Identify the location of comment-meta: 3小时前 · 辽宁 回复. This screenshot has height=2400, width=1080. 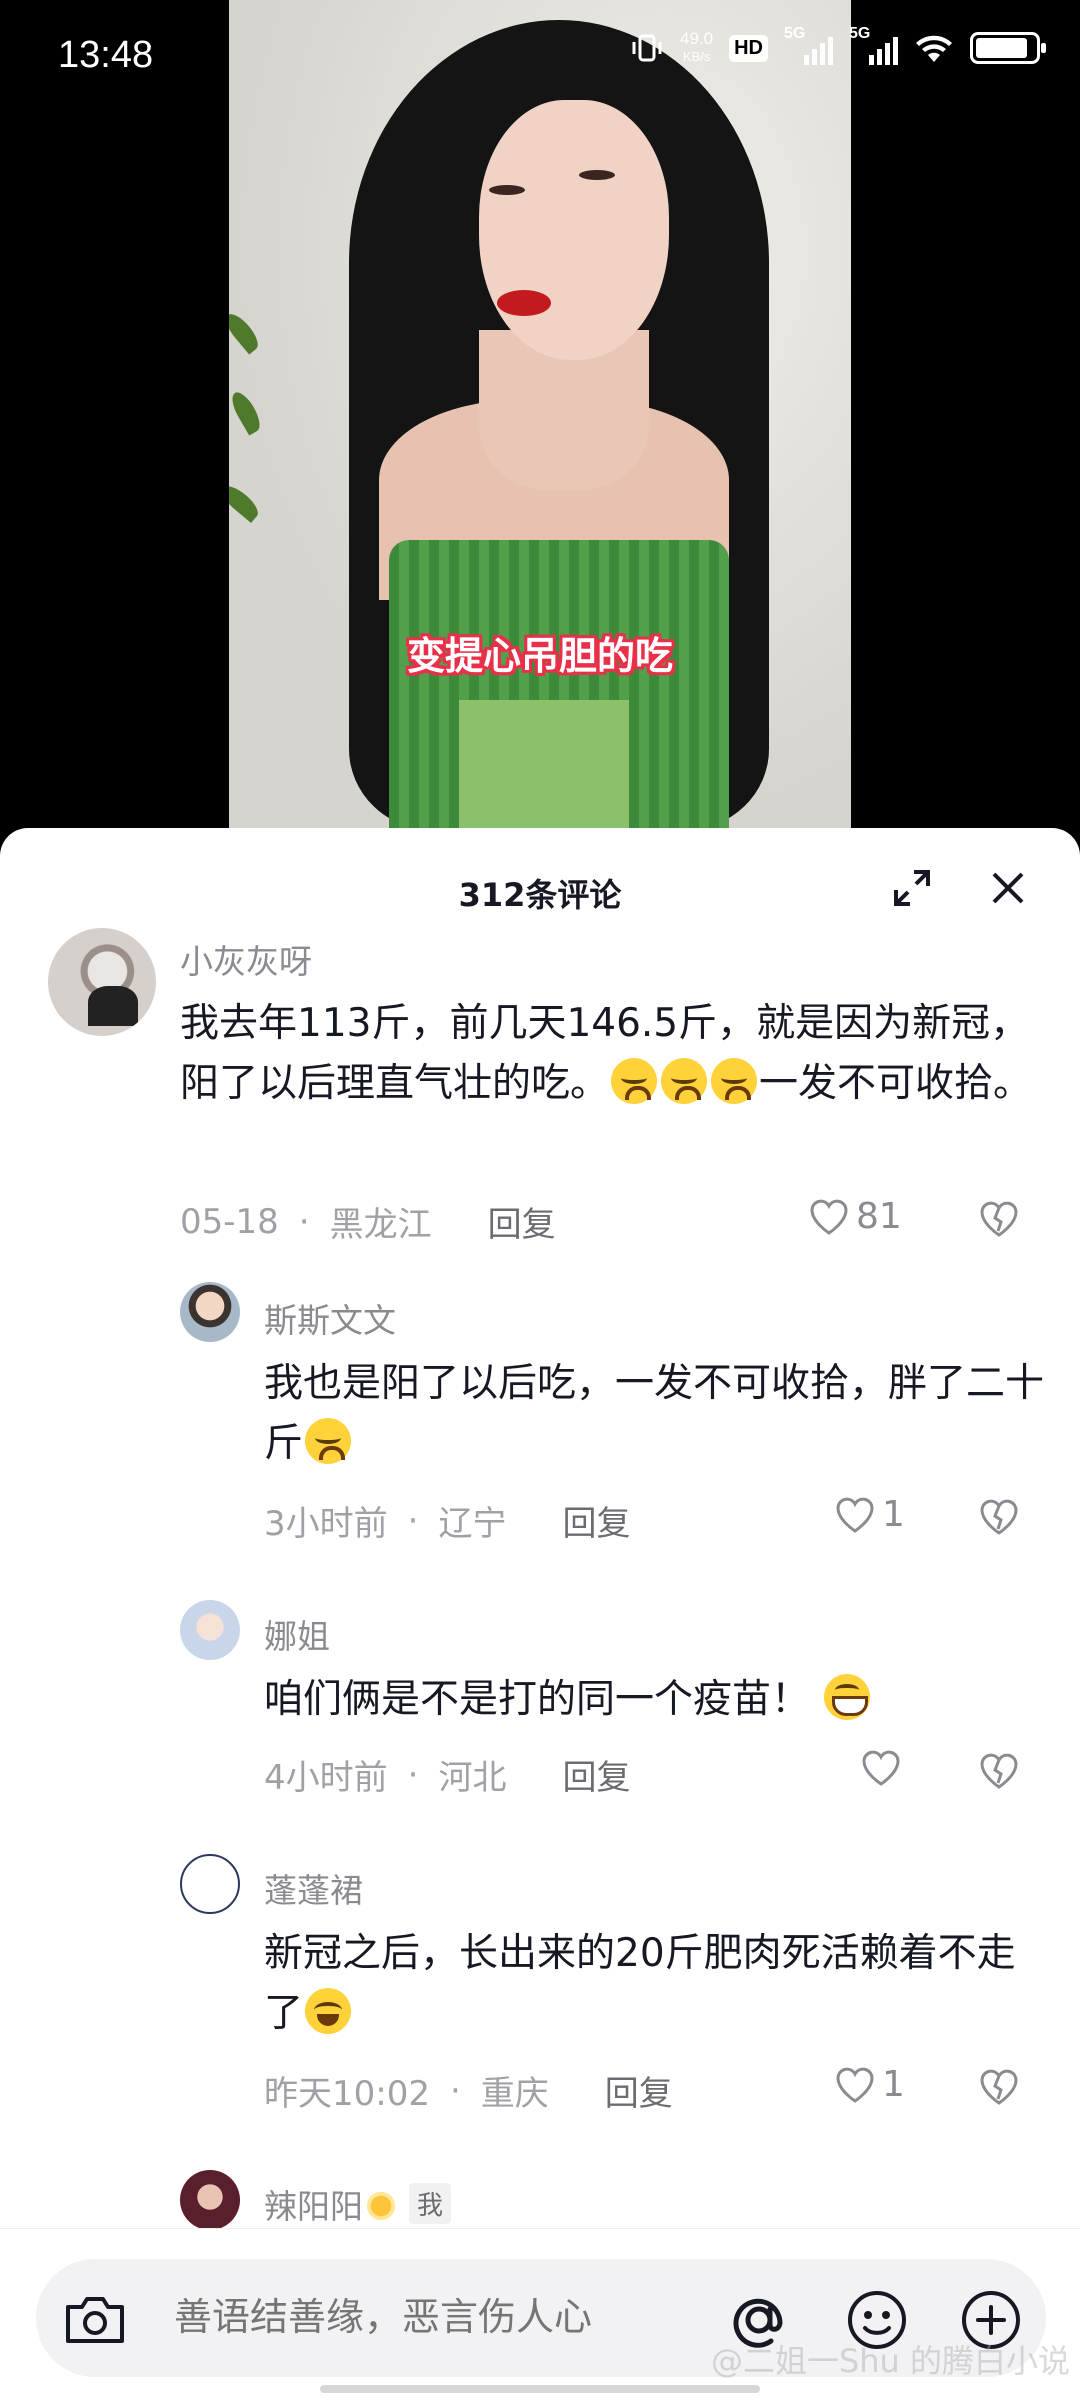
(447, 1520).